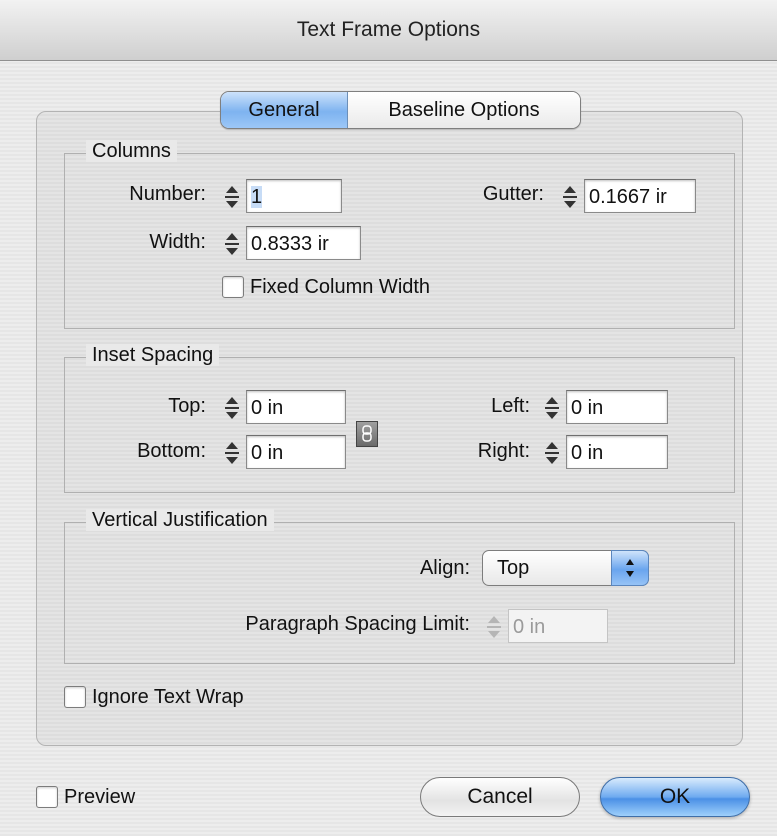 Image resolution: width=777 pixels, height=836 pixels. Describe the element at coordinates (399, 593) in the screenshot. I see `vertical-justification-group` at that location.